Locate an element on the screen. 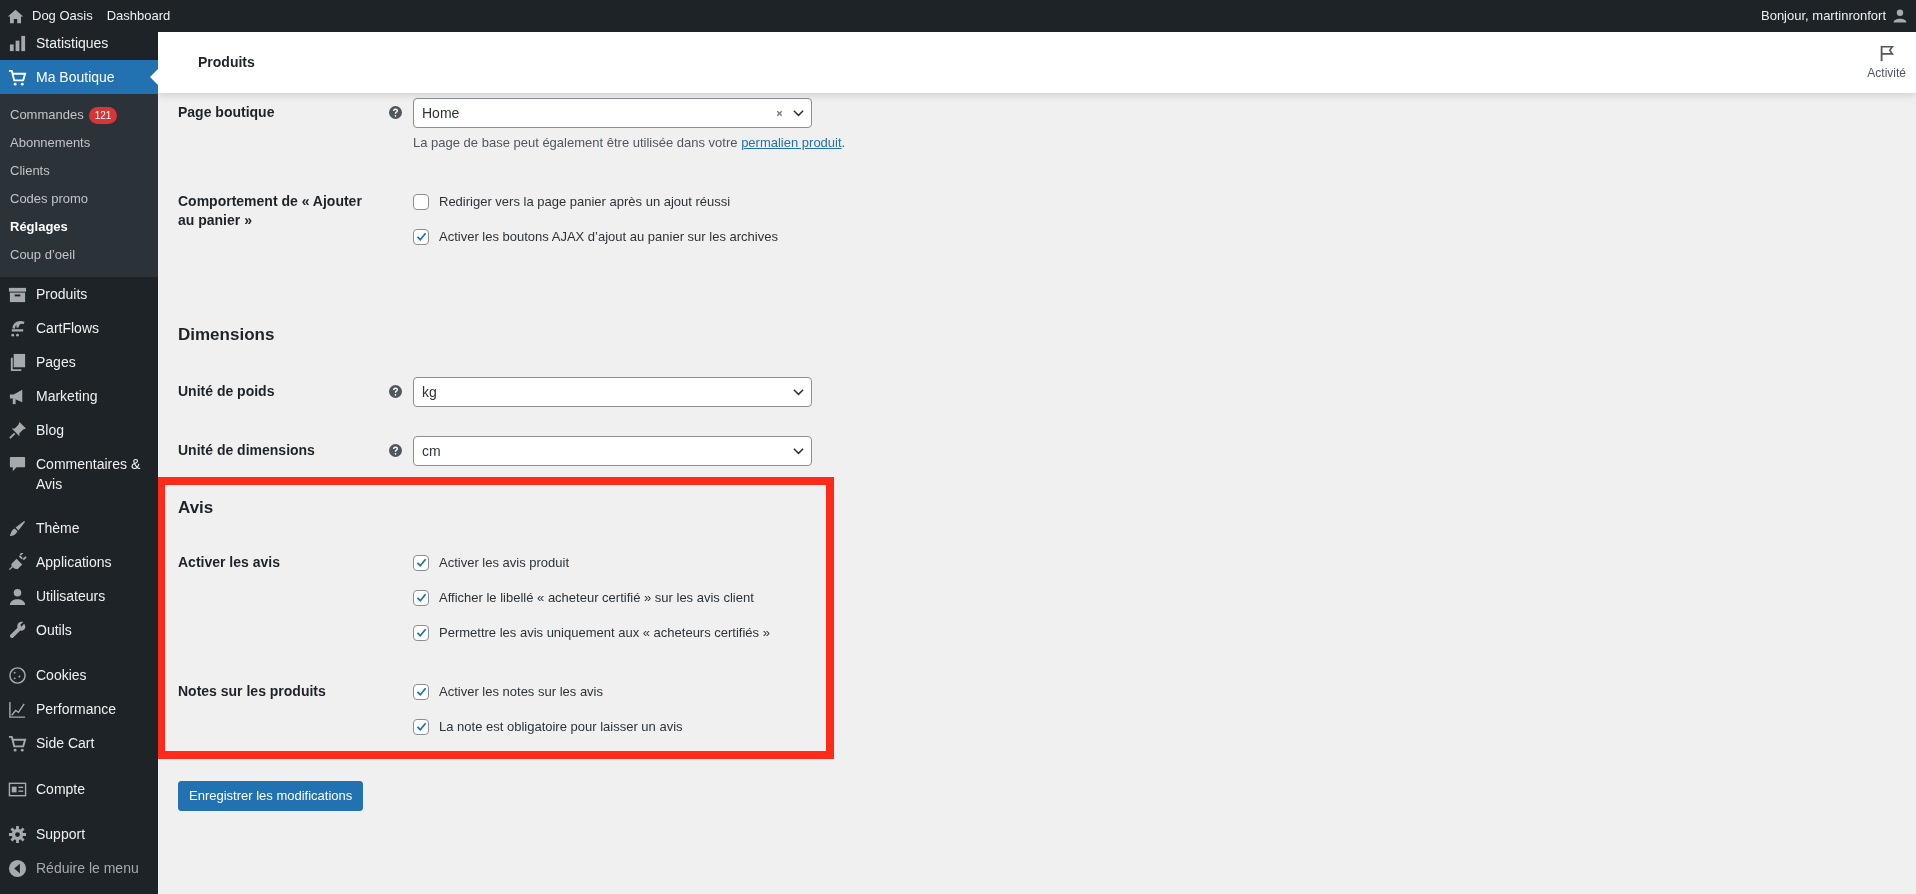 This screenshot has width=1916, height=894. sidebar-item: Compte is located at coordinates (79, 789).